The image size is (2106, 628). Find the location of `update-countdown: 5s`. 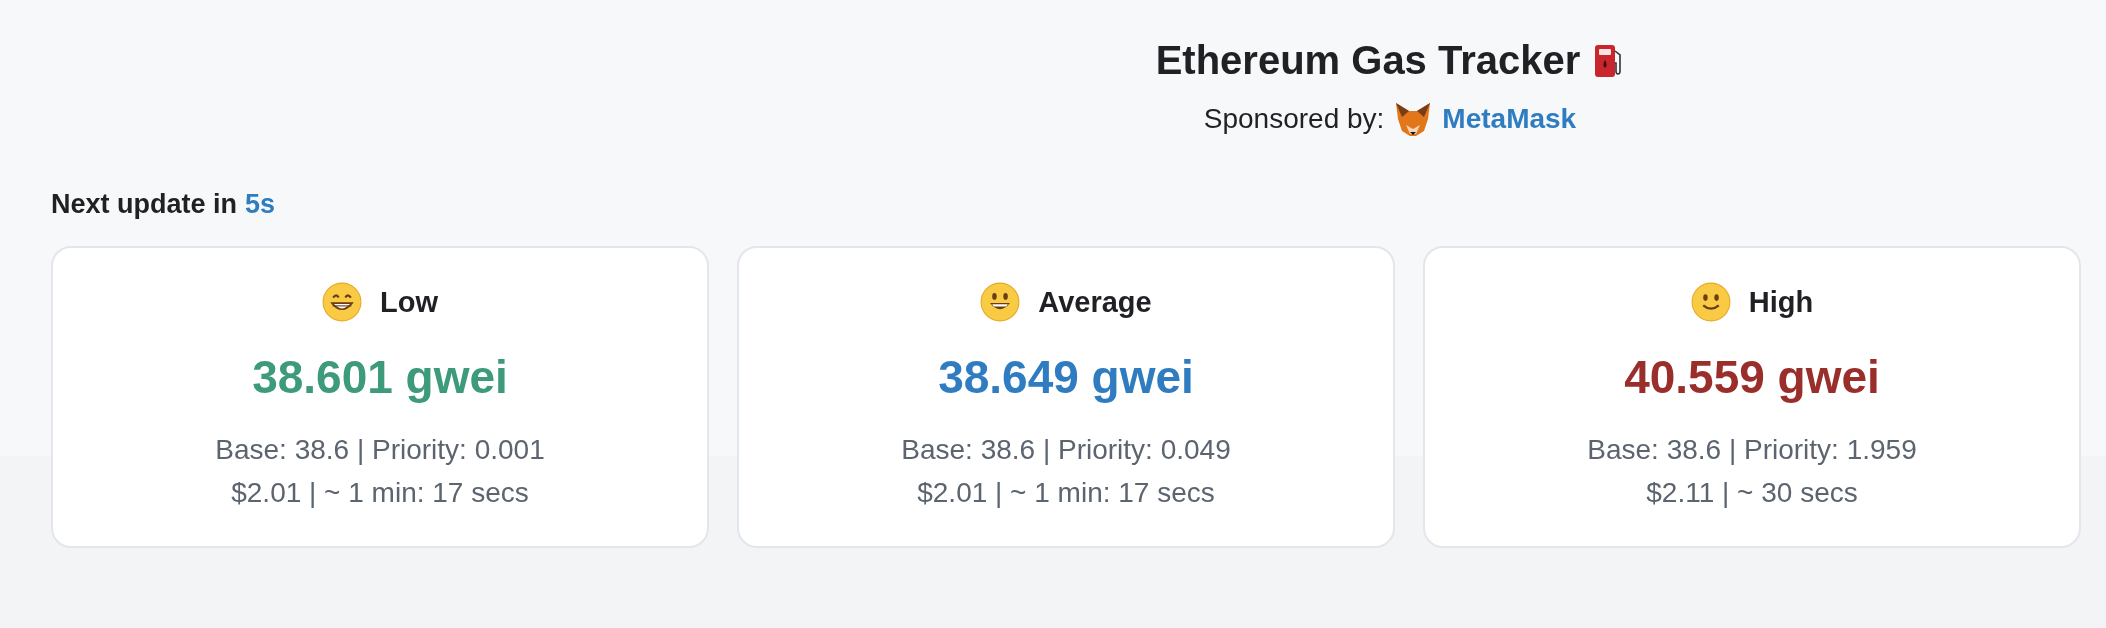

update-countdown: 5s is located at coordinates (260, 204).